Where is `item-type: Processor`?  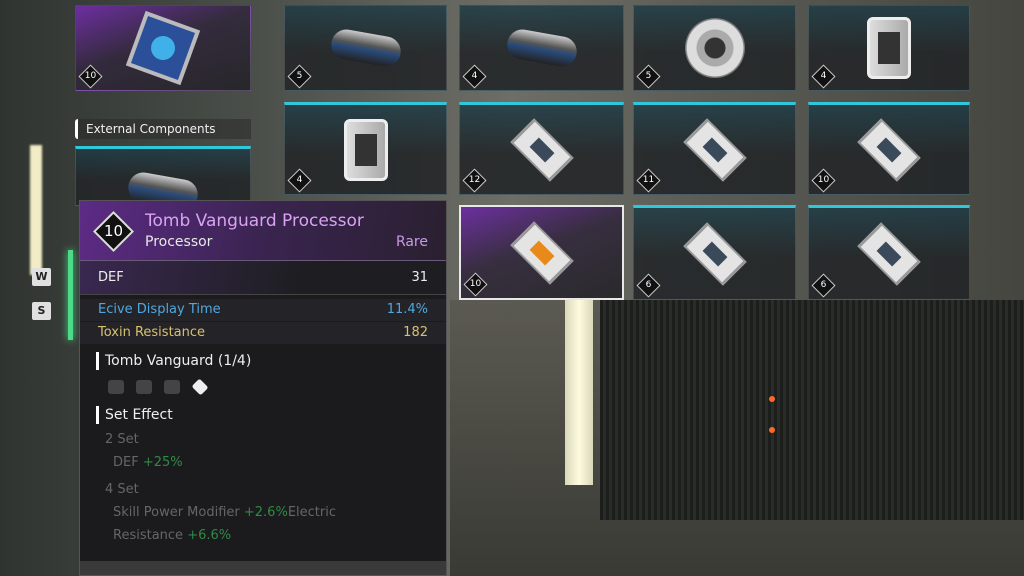
item-type: Processor is located at coordinates (179, 242).